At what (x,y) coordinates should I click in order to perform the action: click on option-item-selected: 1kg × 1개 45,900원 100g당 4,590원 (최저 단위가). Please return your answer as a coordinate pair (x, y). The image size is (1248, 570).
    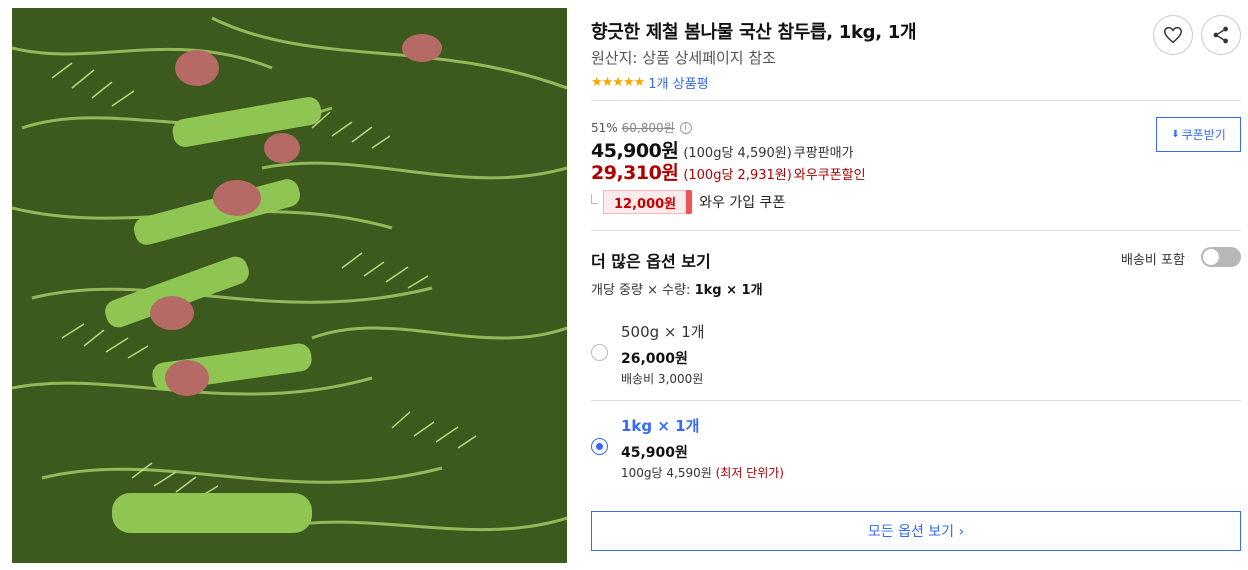
    Looking at the image, I should click on (916, 452).